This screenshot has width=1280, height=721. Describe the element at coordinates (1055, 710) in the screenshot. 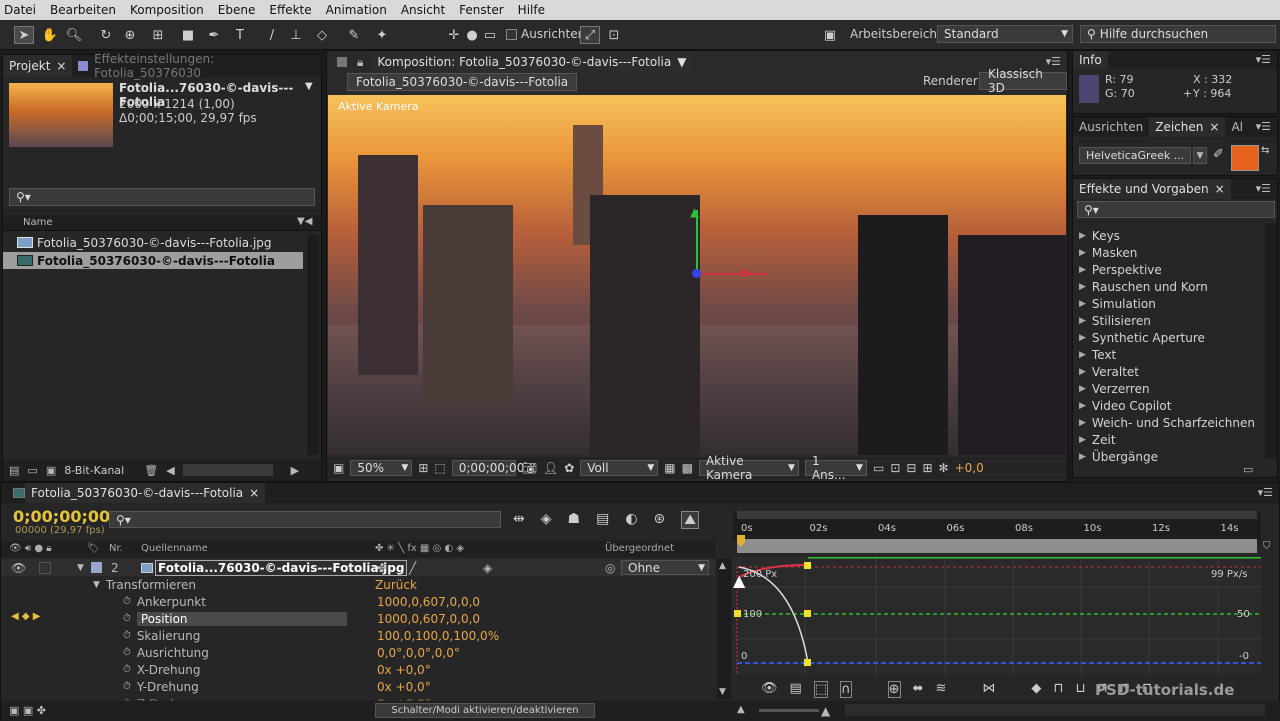

I see `timeline-horizontal-scrollbar` at that location.